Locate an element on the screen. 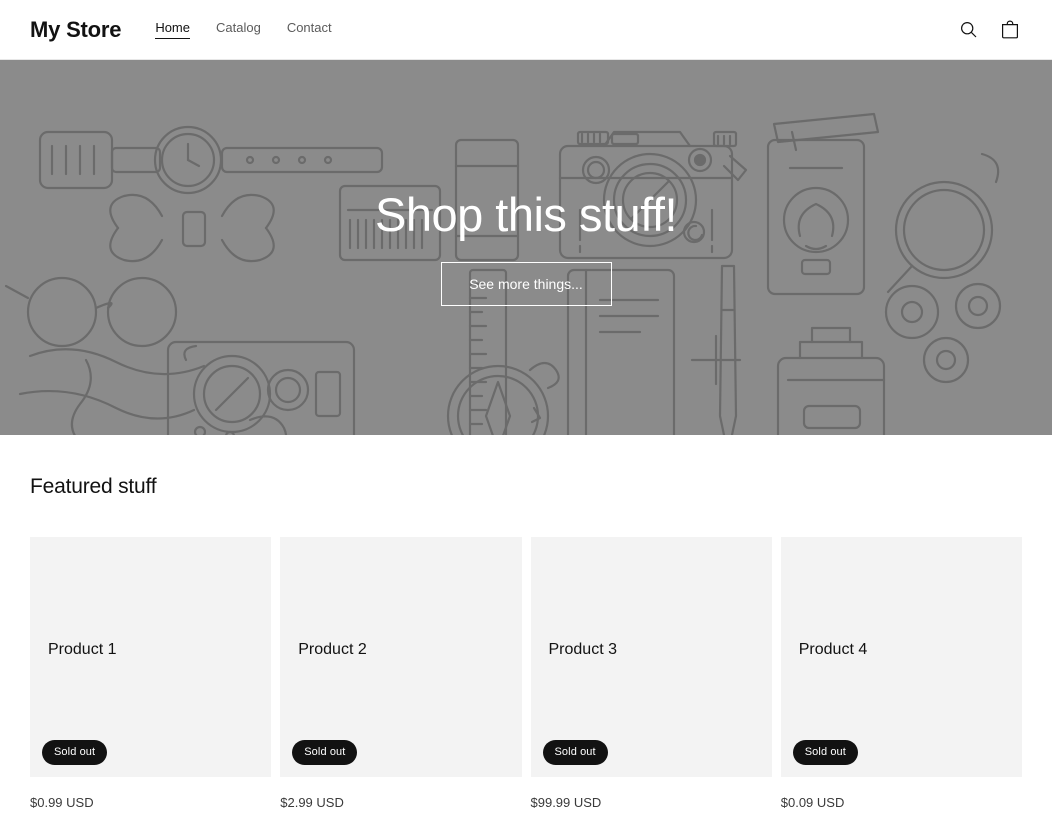 The width and height of the screenshot is (1052, 822). product-card: Product 4 Sold out $0.09 USD is located at coordinates (901, 673).